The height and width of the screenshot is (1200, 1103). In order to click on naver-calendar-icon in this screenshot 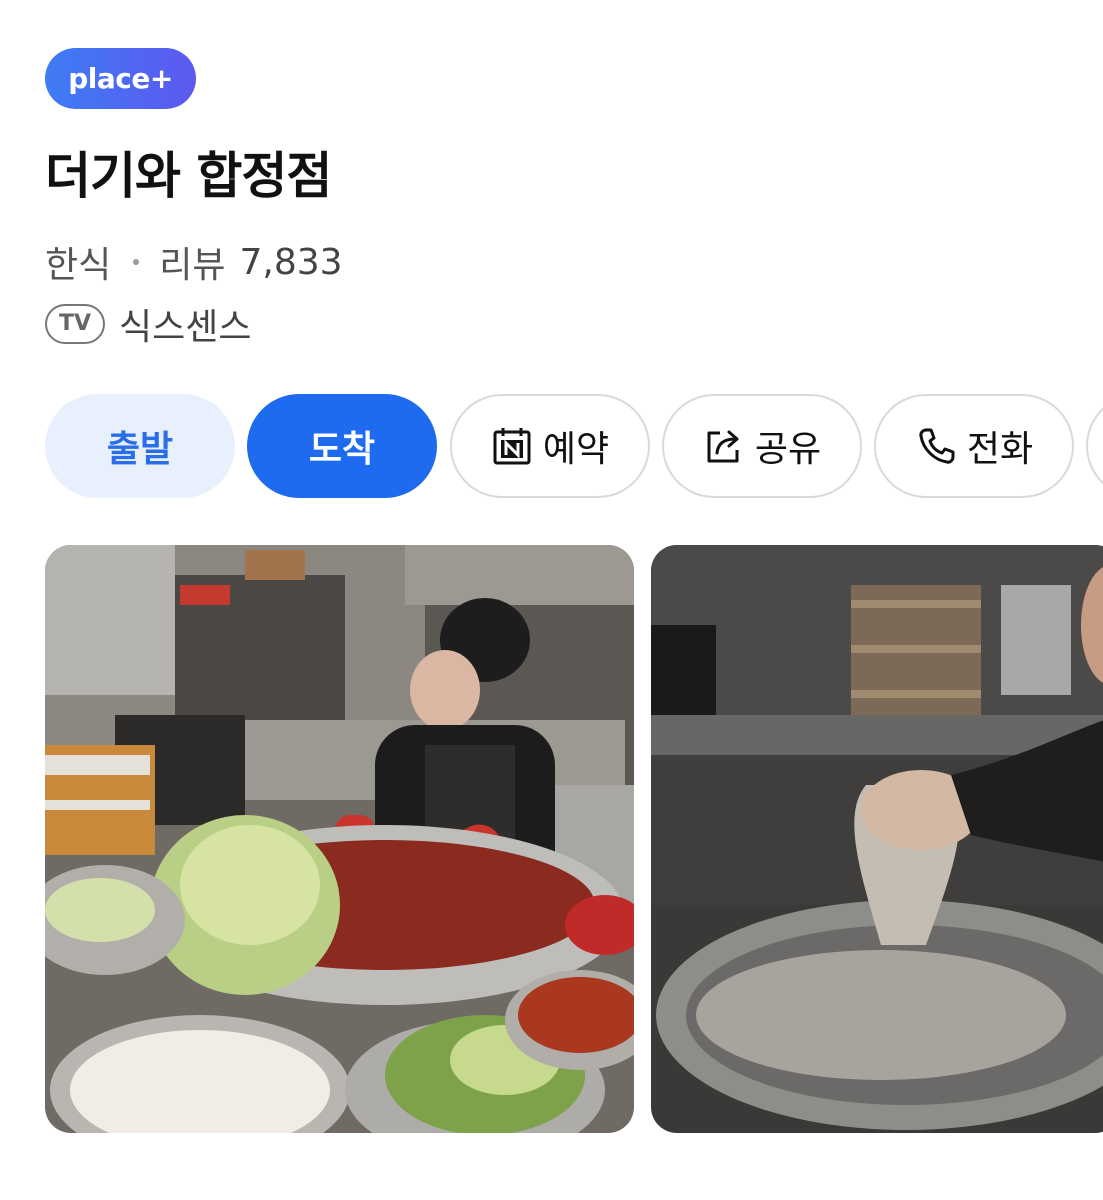, I will do `click(512, 446)`.